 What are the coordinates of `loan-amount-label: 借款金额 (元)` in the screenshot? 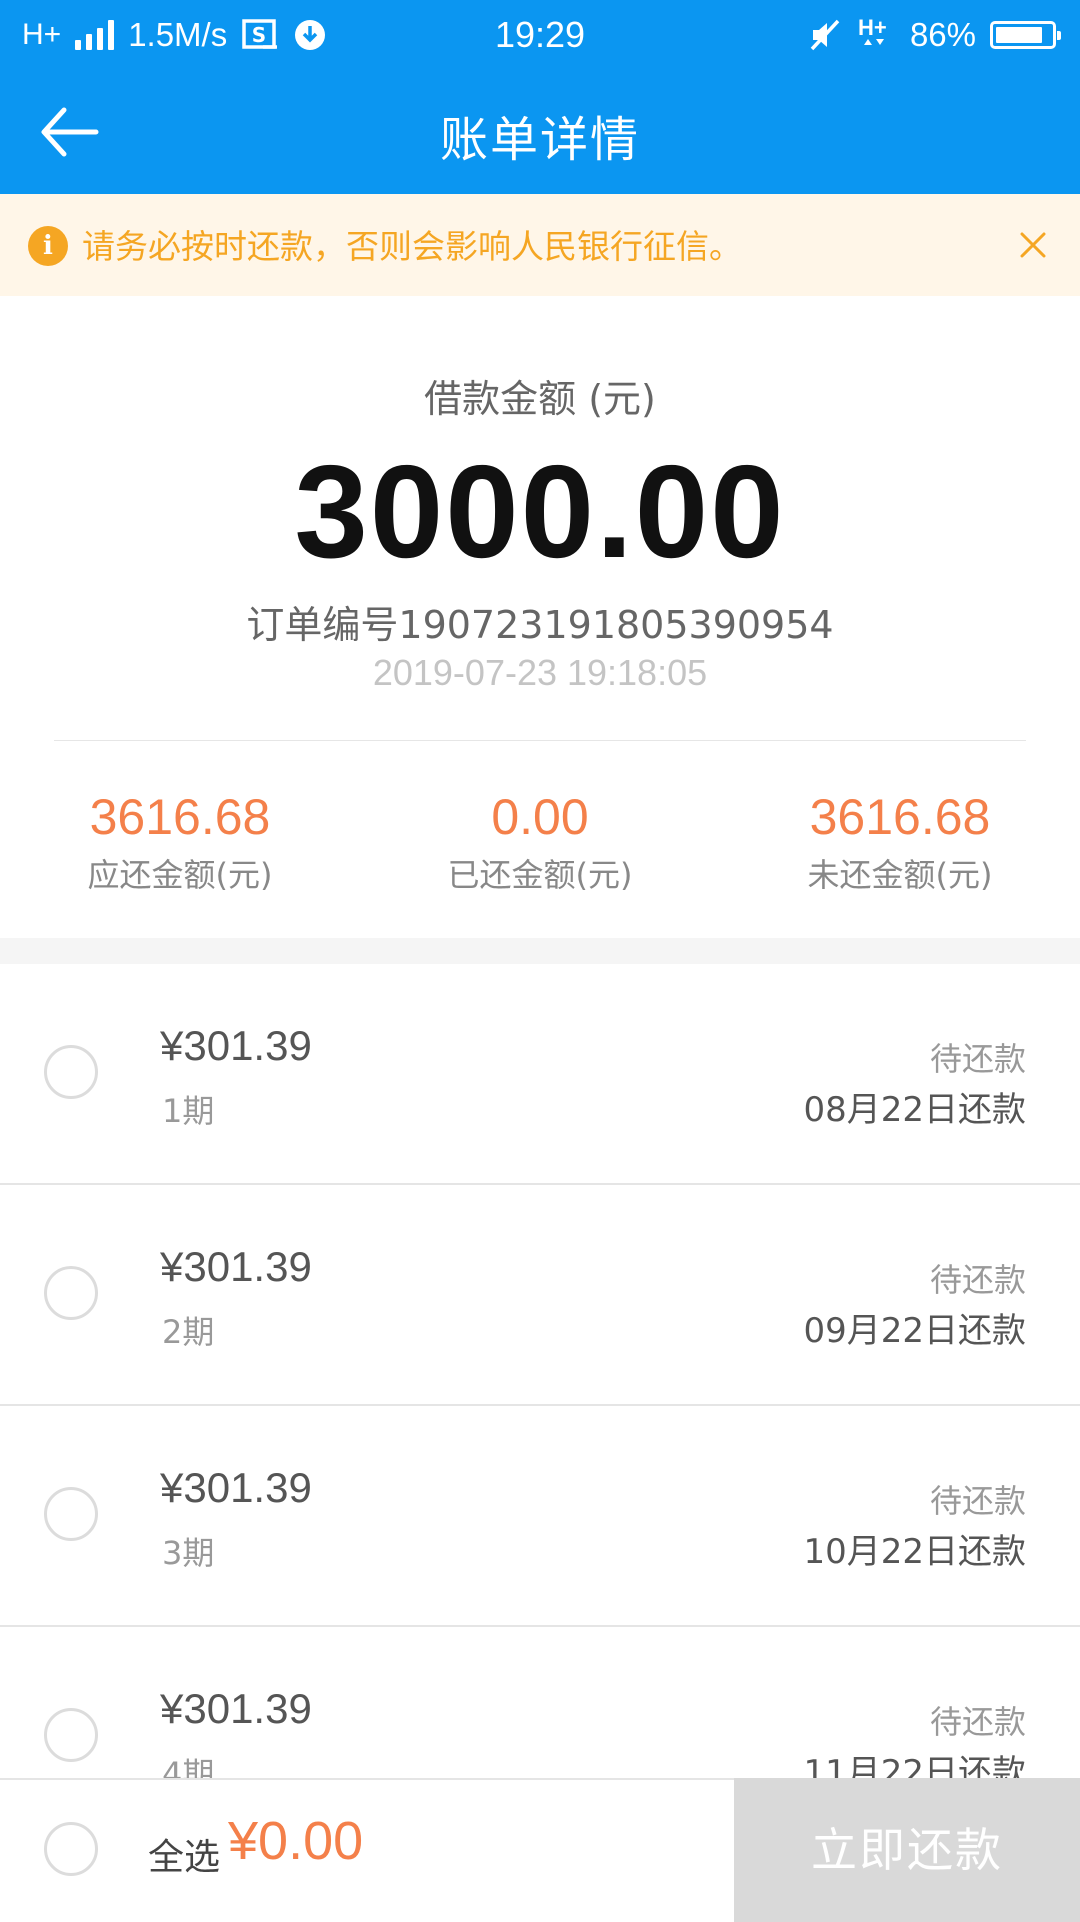 It's located at (540, 399).